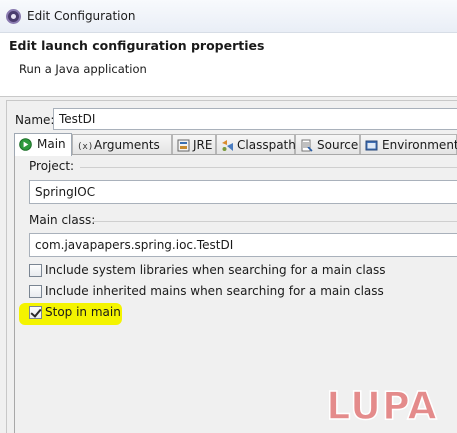 The image size is (457, 433). Describe the element at coordinates (227, 145) in the screenshot. I see `classpath-icon` at that location.